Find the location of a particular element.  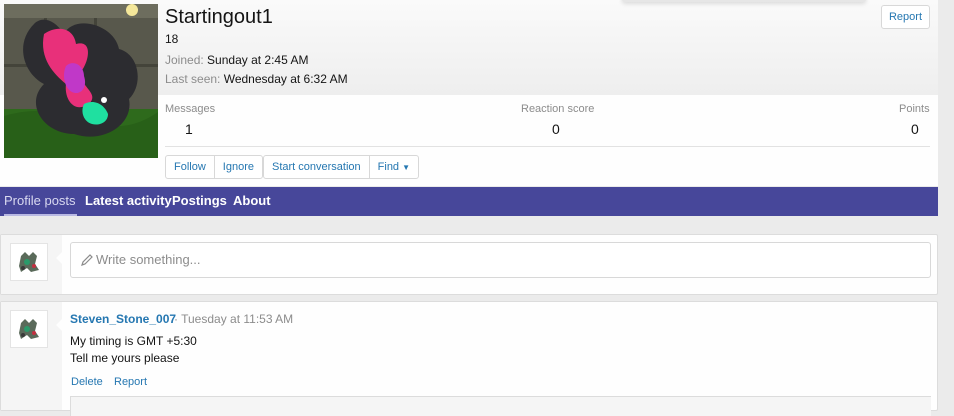

messages-label: Messages is located at coordinates (190, 109).